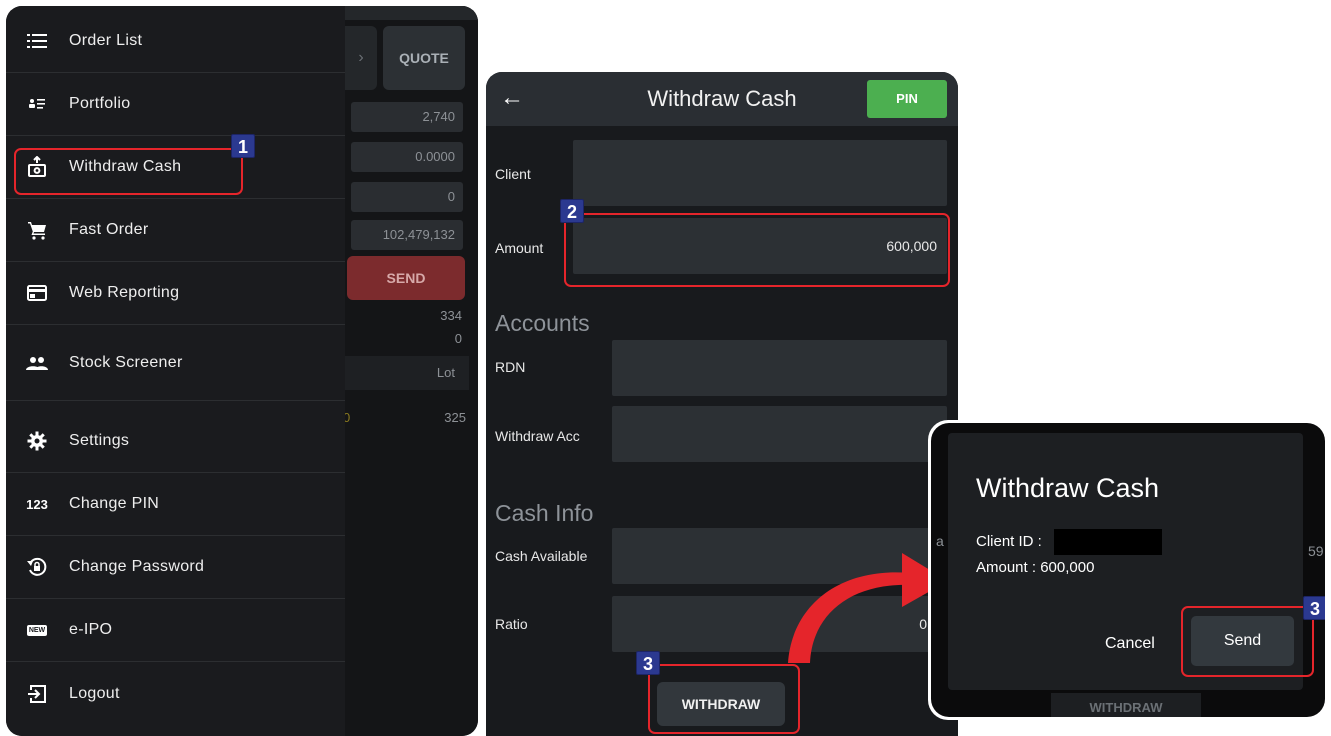 This screenshot has width=1331, height=736. Describe the element at coordinates (37, 441) in the screenshot. I see `gear-icon` at that location.